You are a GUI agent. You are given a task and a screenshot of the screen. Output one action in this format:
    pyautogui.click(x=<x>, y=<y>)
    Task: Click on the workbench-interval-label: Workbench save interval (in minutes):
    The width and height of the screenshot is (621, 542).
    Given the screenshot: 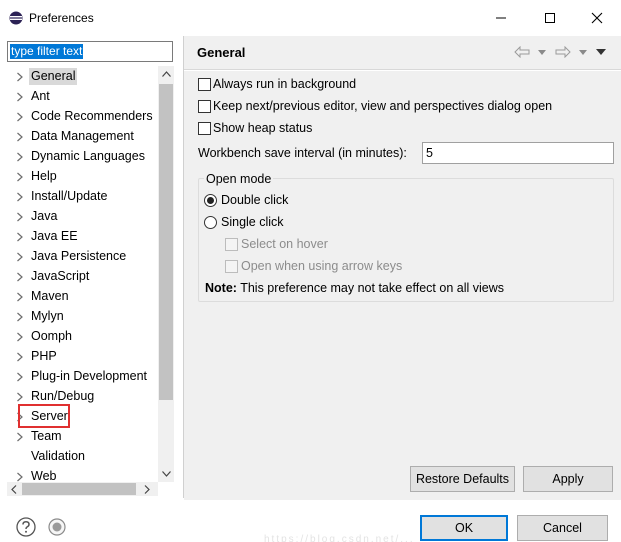 What is the action you would take?
    pyautogui.click(x=302, y=153)
    